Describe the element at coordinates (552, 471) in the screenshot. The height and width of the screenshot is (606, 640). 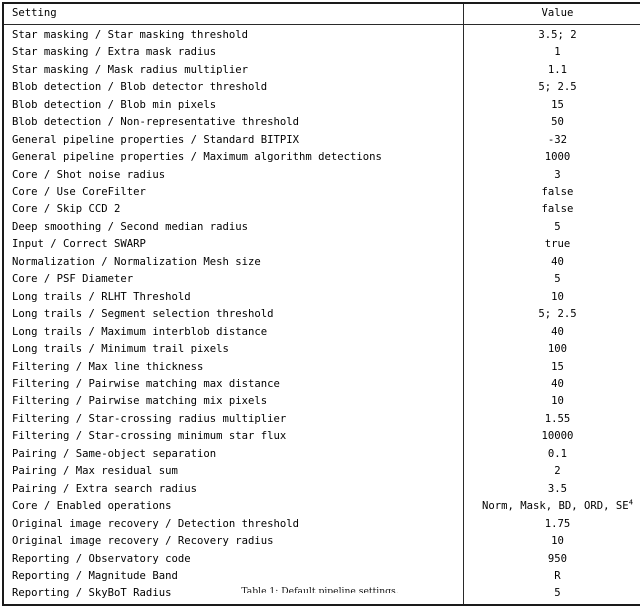
I see `setting-value-cell: 2` at that location.